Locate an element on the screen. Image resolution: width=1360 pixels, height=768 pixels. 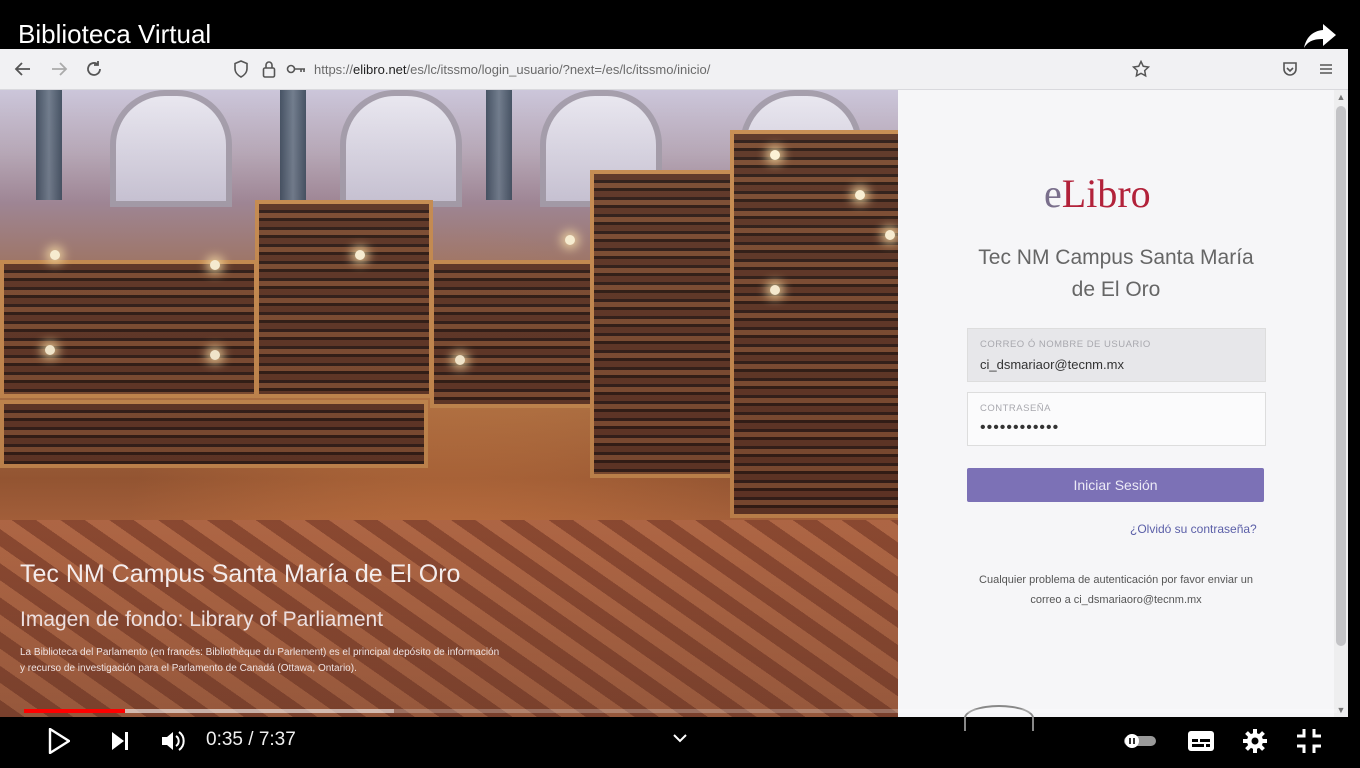
time-display: 0:35 / 7:37 is located at coordinates (251, 739).